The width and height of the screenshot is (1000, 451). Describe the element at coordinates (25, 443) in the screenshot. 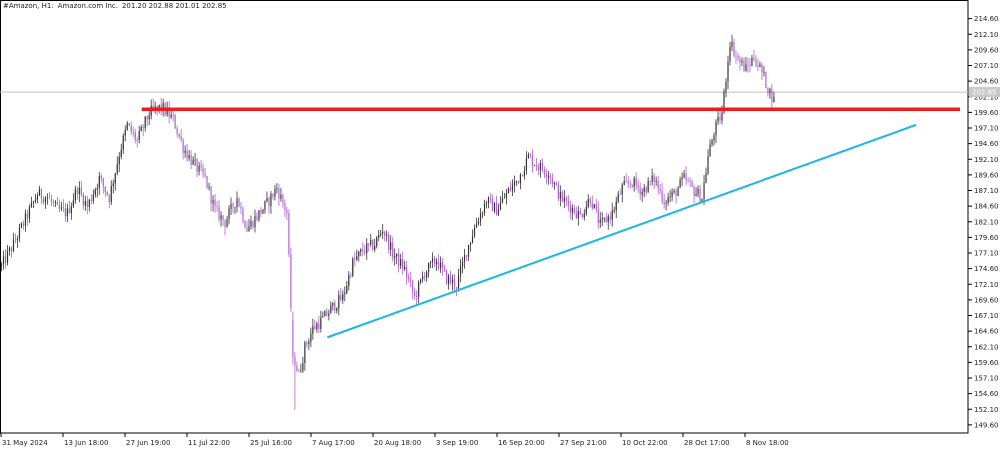

I see `x-tick-label: 31 May 2024` at that location.